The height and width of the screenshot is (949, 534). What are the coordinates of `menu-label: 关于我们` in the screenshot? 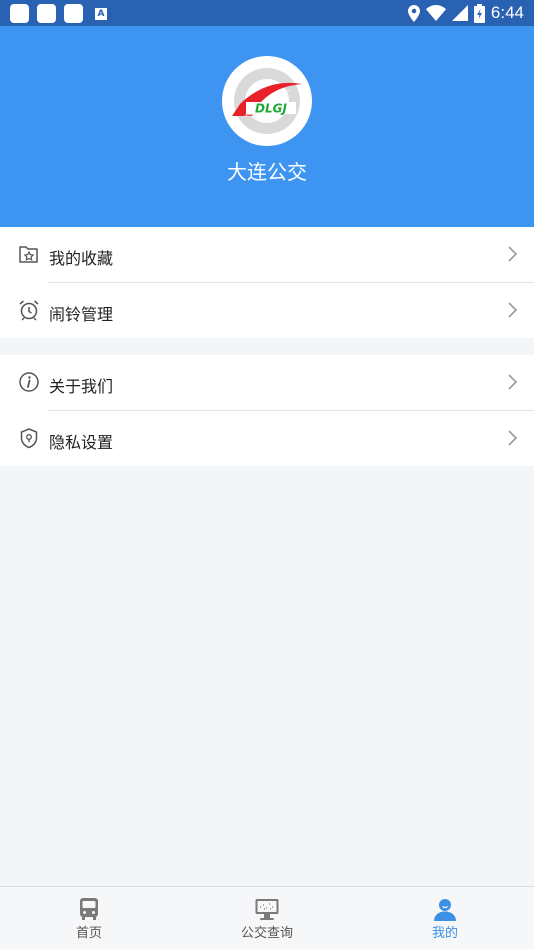 It's located at (81, 386).